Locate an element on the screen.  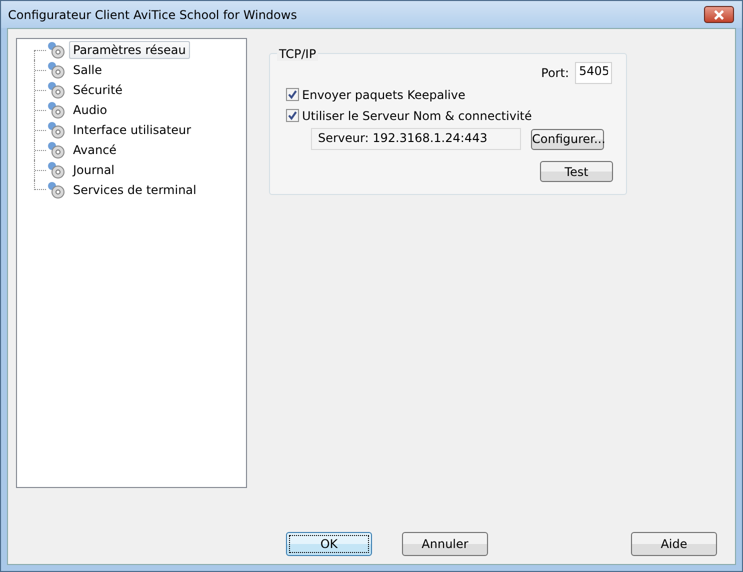
tree-item: Services de terminal is located at coordinates (134, 190).